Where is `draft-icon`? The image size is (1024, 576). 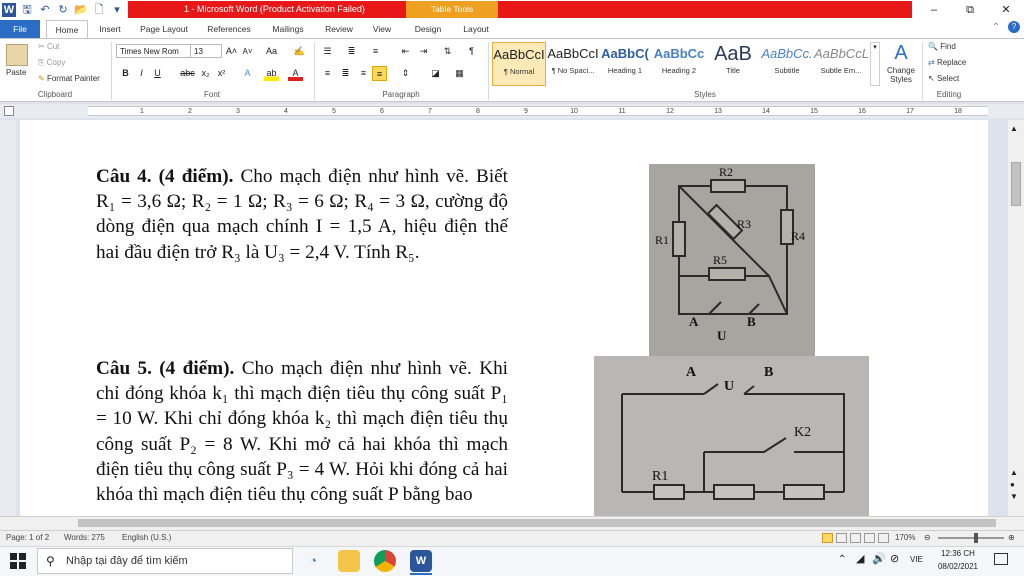
draft-icon is located at coordinates (883, 538).